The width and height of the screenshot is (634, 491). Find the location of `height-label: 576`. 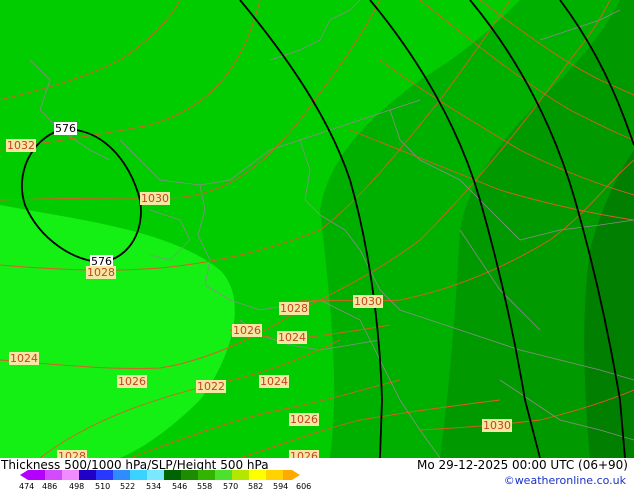

height-label: 576 is located at coordinates (65, 128).